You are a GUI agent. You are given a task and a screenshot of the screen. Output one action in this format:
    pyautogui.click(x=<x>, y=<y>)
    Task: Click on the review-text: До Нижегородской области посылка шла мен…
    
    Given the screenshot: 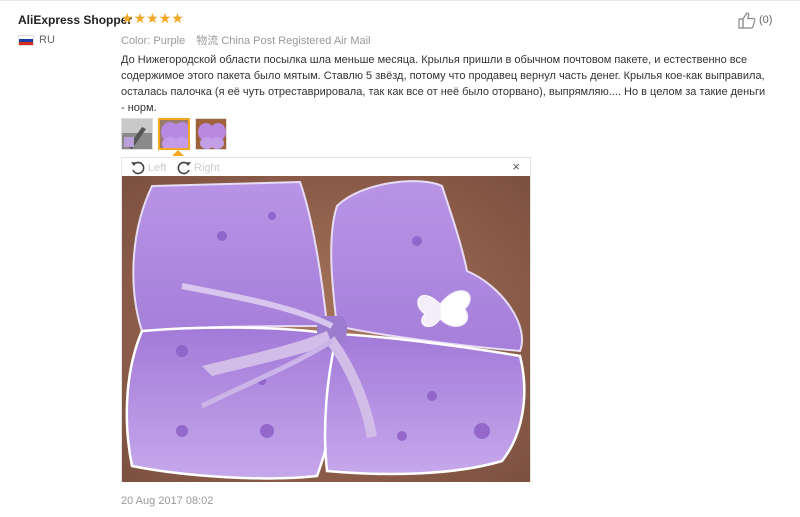 What is the action you would take?
    pyautogui.click(x=443, y=84)
    